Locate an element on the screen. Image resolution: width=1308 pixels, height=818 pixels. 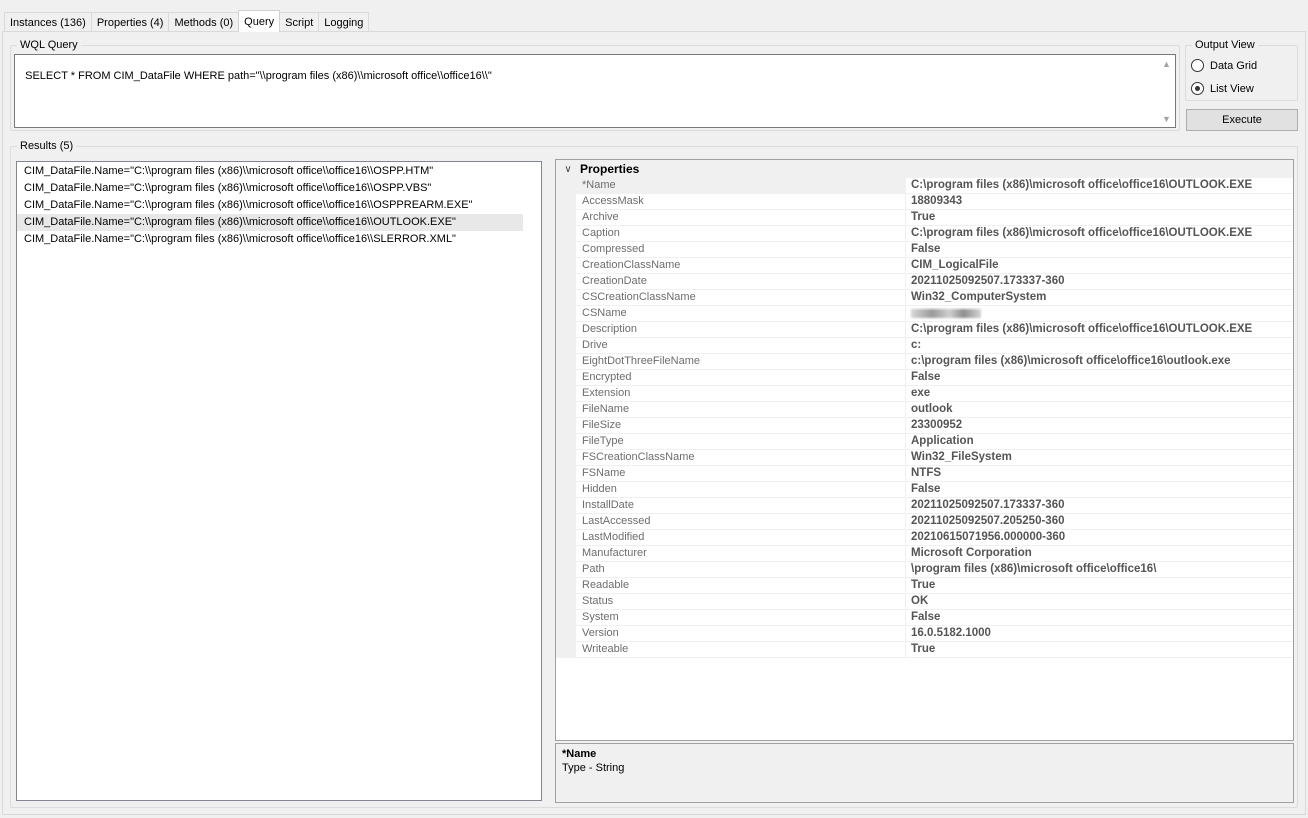
category-row: ∨ Properties is located at coordinates (924, 169).